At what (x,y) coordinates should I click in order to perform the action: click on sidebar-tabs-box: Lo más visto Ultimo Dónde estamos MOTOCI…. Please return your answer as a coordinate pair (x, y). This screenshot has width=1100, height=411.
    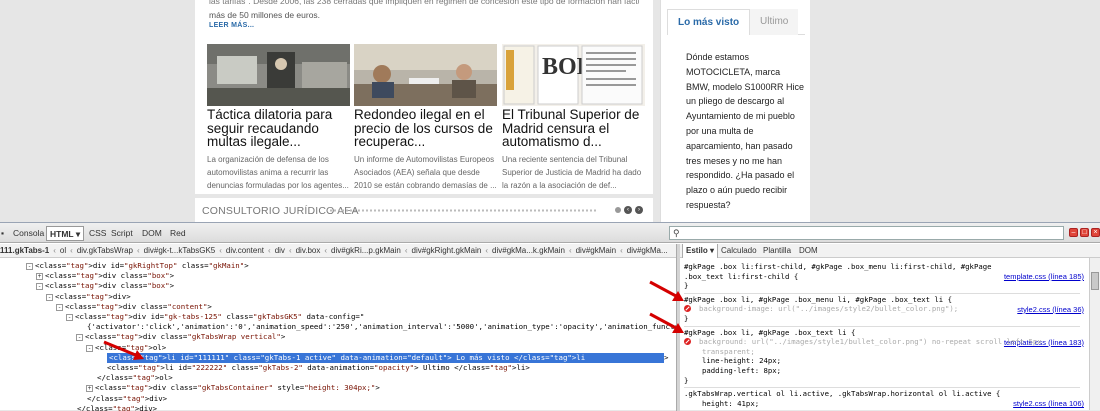
    Looking at the image, I should click on (735, 111).